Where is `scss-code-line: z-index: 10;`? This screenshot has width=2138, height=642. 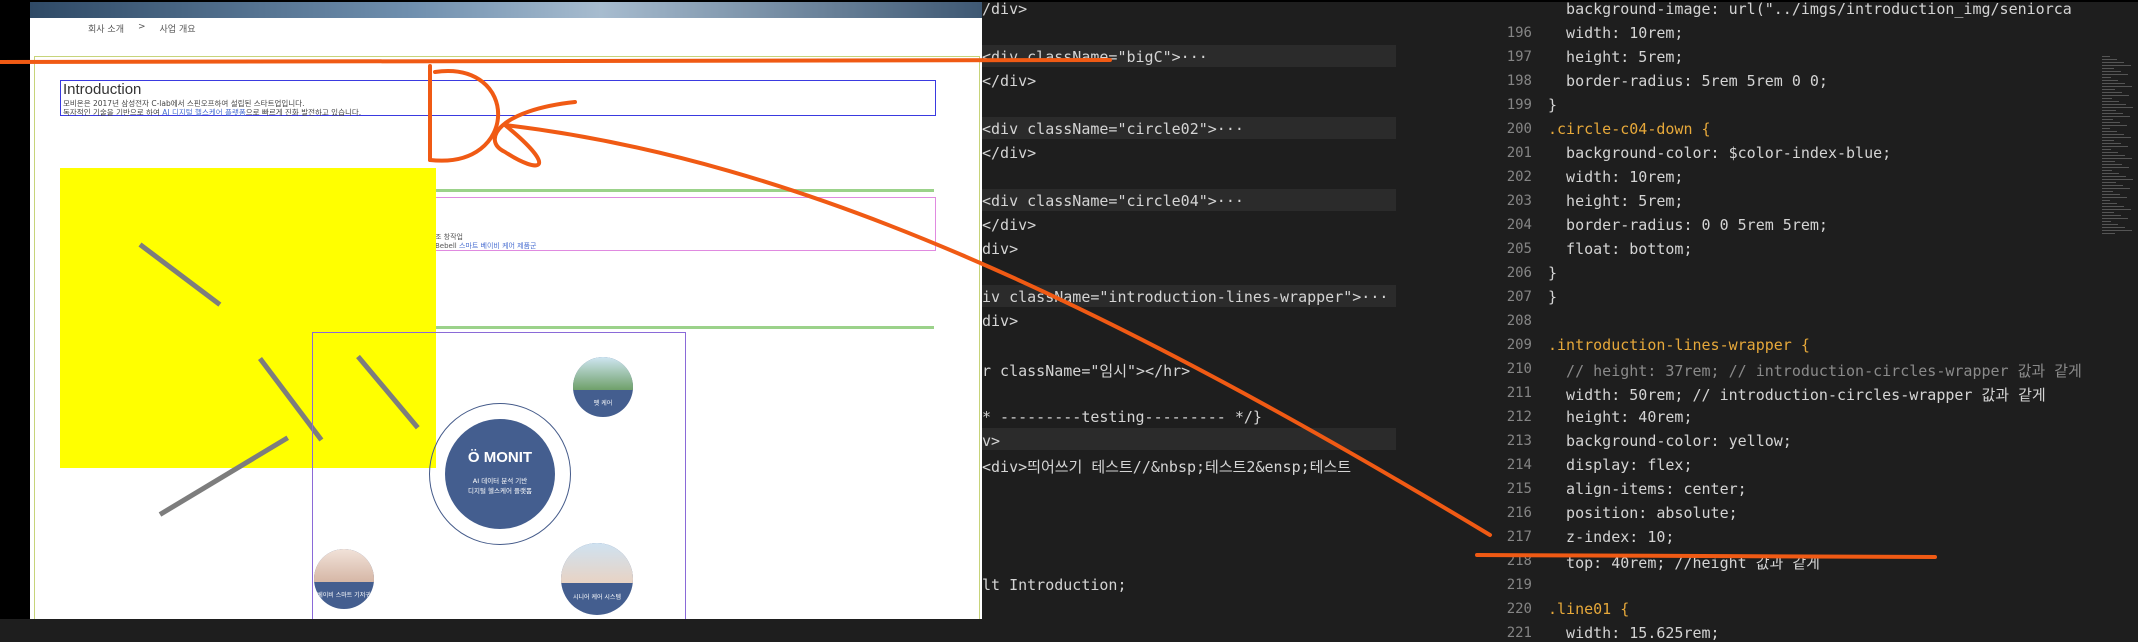
scss-code-line: z-index: 10; is located at coordinates (1611, 537).